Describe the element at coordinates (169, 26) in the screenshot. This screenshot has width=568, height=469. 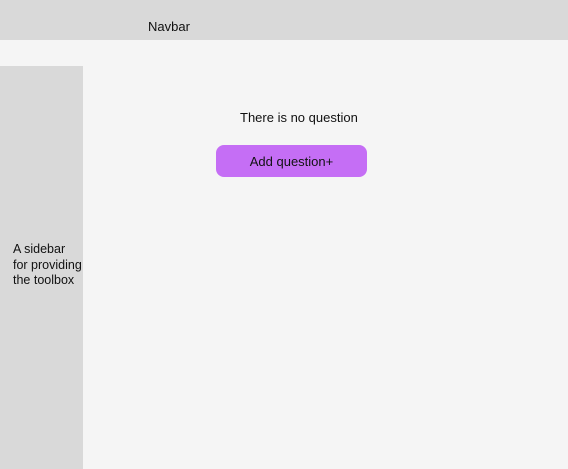
I see `navbar-label: Navbar` at that location.